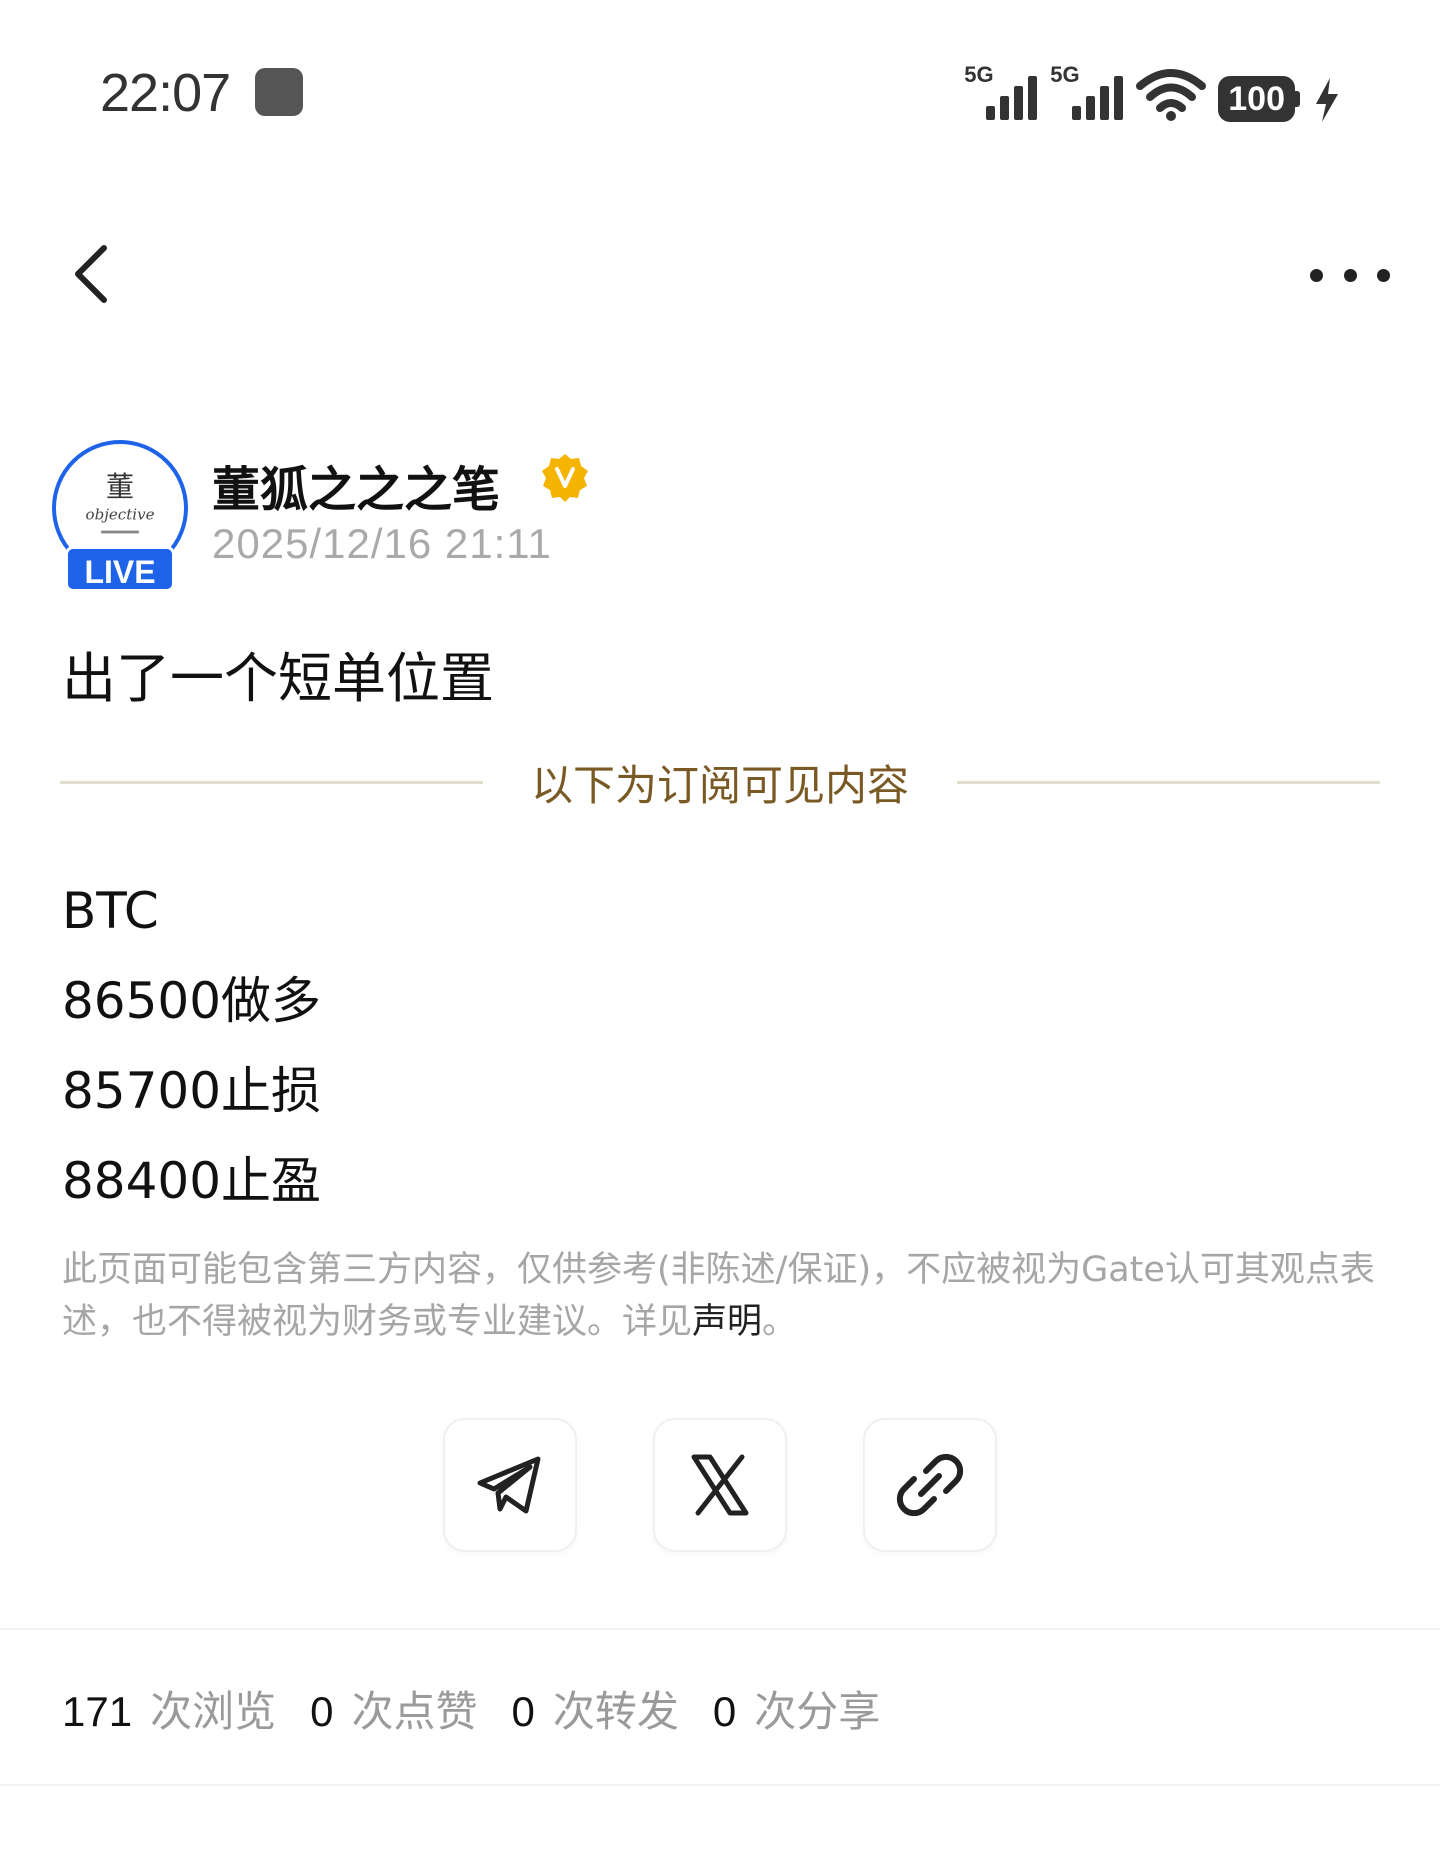 This screenshot has width=1440, height=1866. Describe the element at coordinates (1089, 92) in the screenshot. I see `signal-sim2-icon: 5G` at that location.